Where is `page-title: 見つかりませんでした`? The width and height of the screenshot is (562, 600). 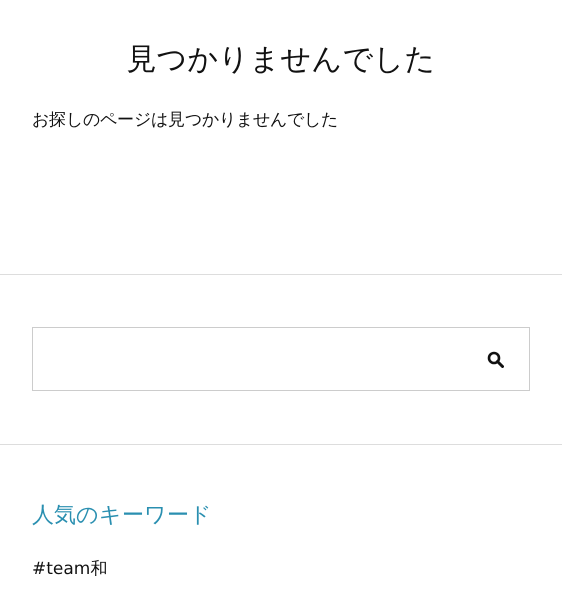 page-title: 見つかりませんでした is located at coordinates (281, 60).